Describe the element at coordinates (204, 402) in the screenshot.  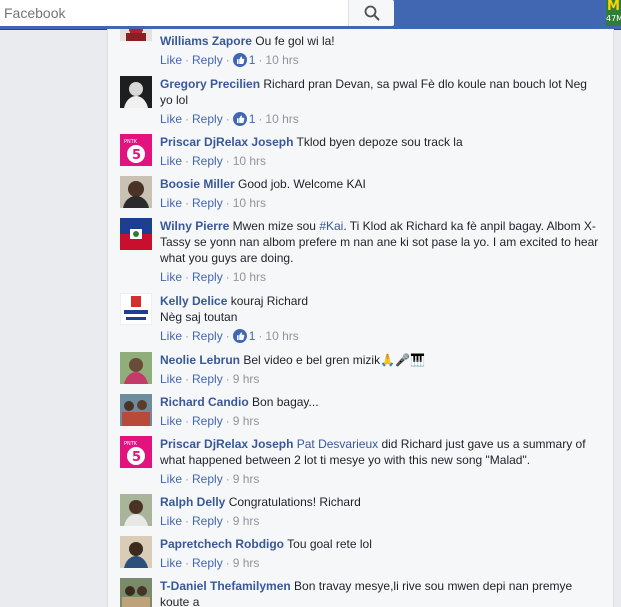
I see `comment-author: Richard Candio` at that location.